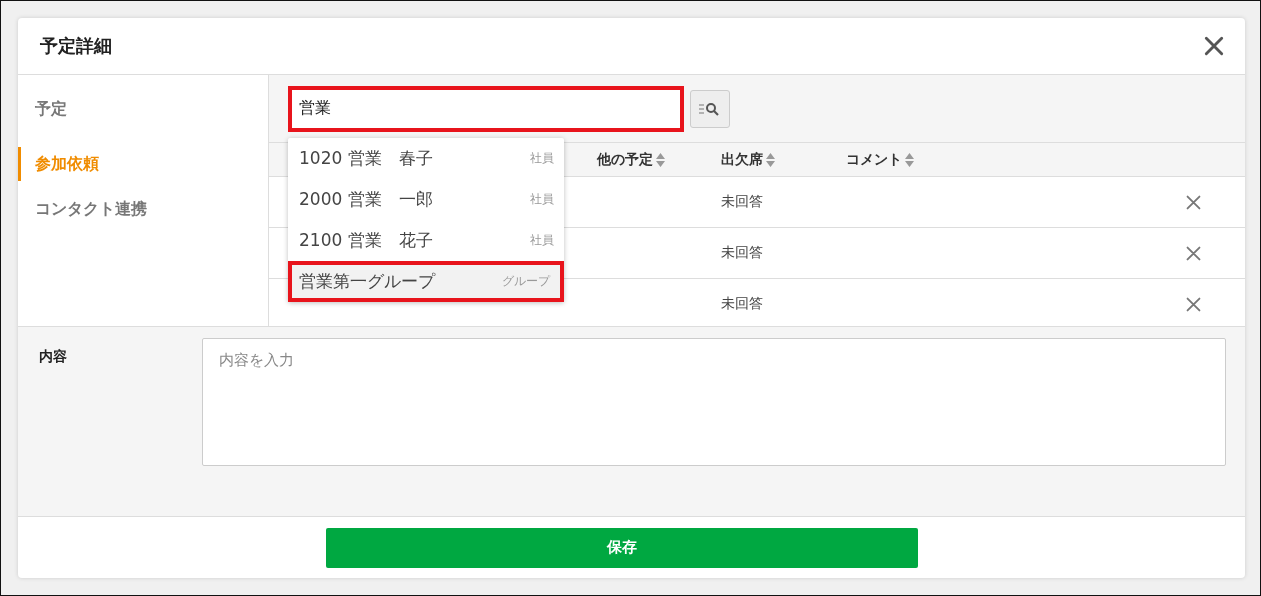  I want to click on column-header: 他の予定, so click(625, 159).